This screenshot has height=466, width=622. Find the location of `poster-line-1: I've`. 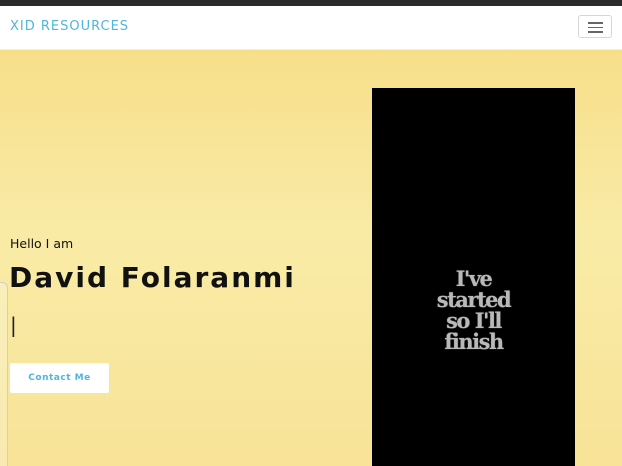

poster-line-1: I've is located at coordinates (474, 278).